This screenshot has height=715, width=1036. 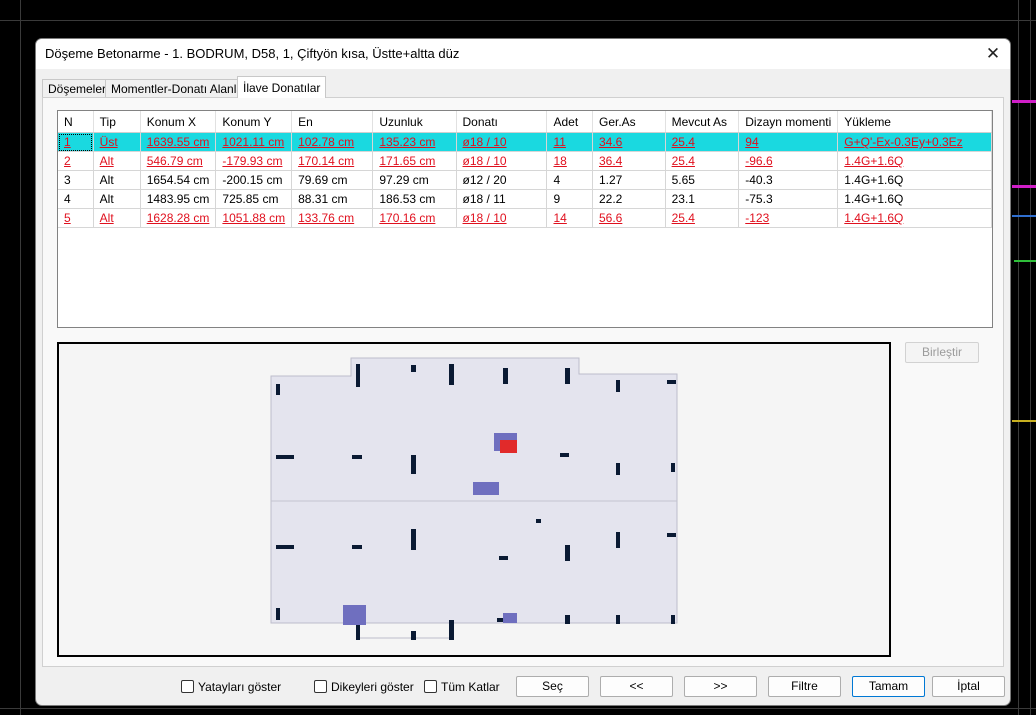 What do you see at coordinates (117, 122) in the screenshot?
I see `column-header: Tip` at bounding box center [117, 122].